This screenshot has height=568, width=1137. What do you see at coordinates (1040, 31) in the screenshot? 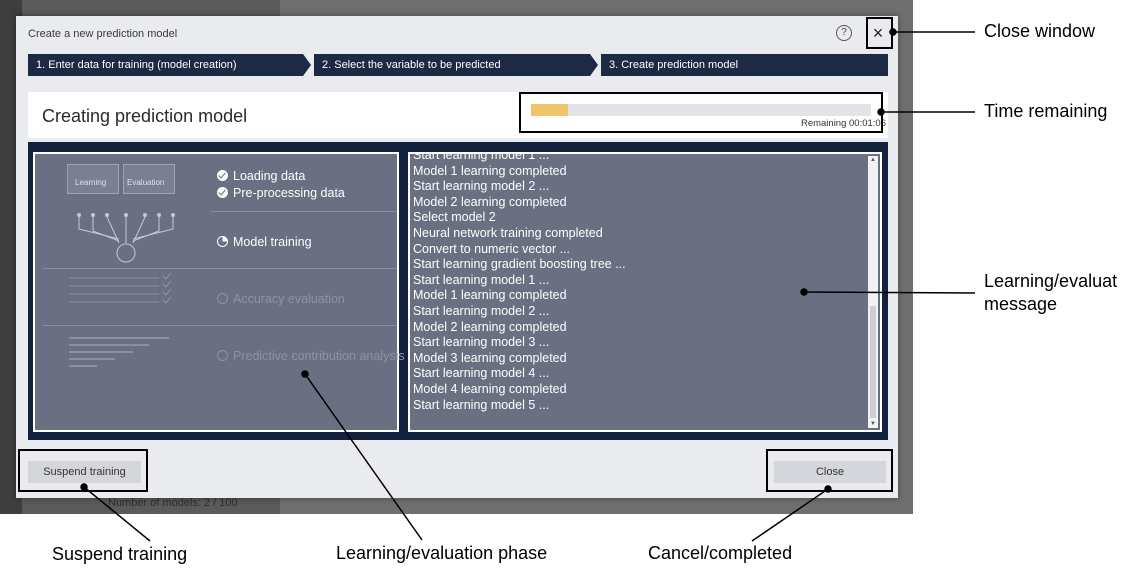
I see `annotation-close-window: Close window` at bounding box center [1040, 31].